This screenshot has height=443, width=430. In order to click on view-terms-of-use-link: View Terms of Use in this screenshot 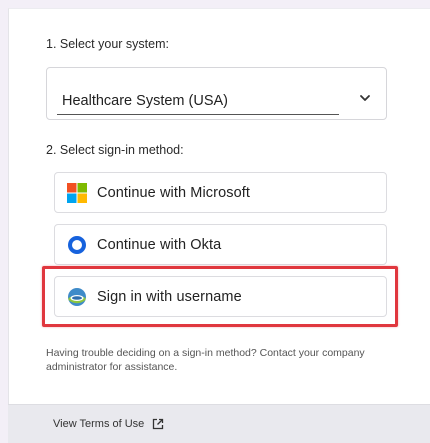, I will do `click(108, 424)`.